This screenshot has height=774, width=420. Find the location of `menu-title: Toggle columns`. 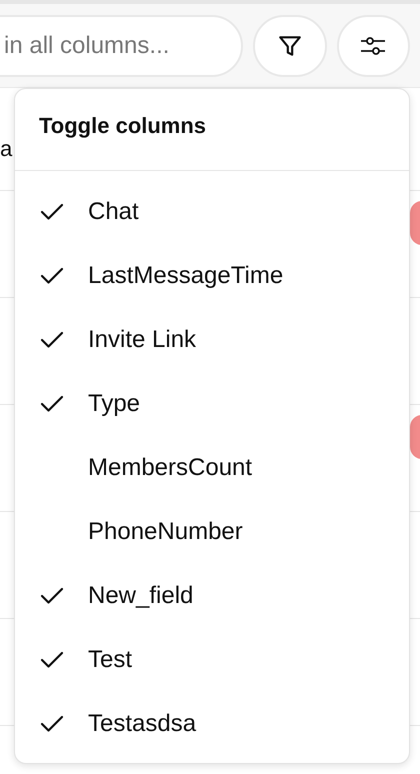

menu-title: Toggle columns is located at coordinates (212, 130).